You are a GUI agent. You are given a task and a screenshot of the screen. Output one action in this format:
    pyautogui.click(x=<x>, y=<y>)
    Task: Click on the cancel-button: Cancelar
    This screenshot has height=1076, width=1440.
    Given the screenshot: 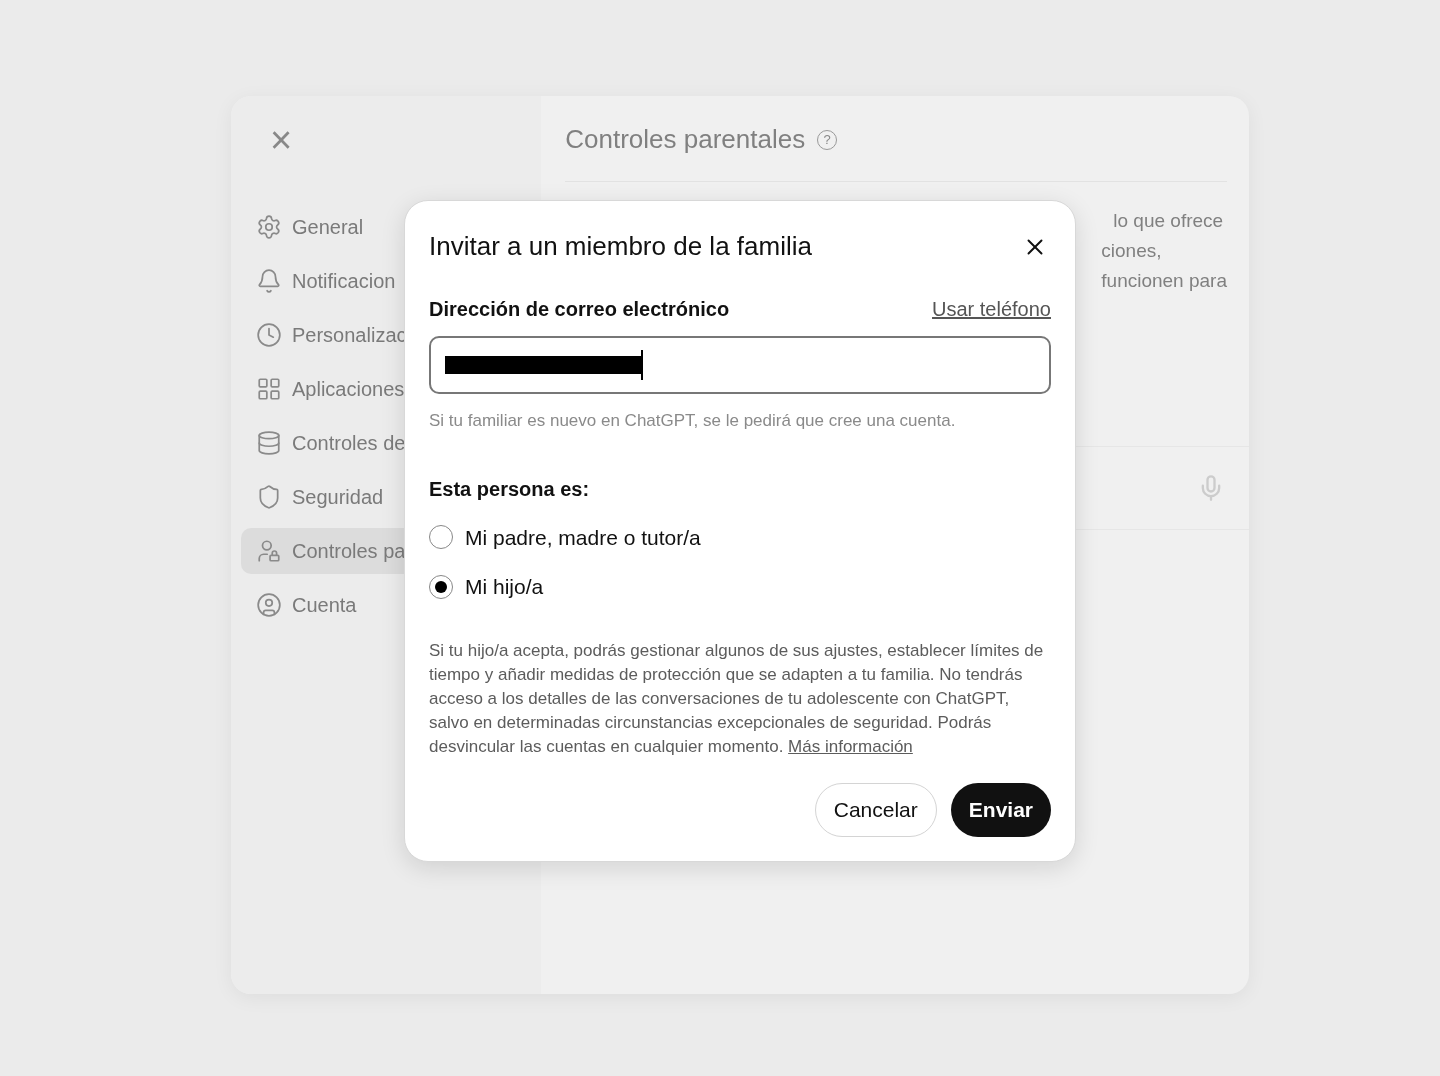 What is the action you would take?
    pyautogui.click(x=875, y=810)
    